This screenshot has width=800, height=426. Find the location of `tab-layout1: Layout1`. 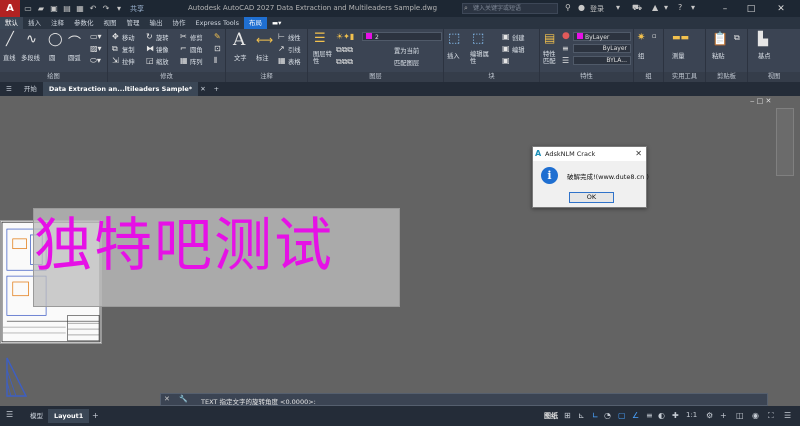

tab-layout1: Layout1 is located at coordinates (69, 416).